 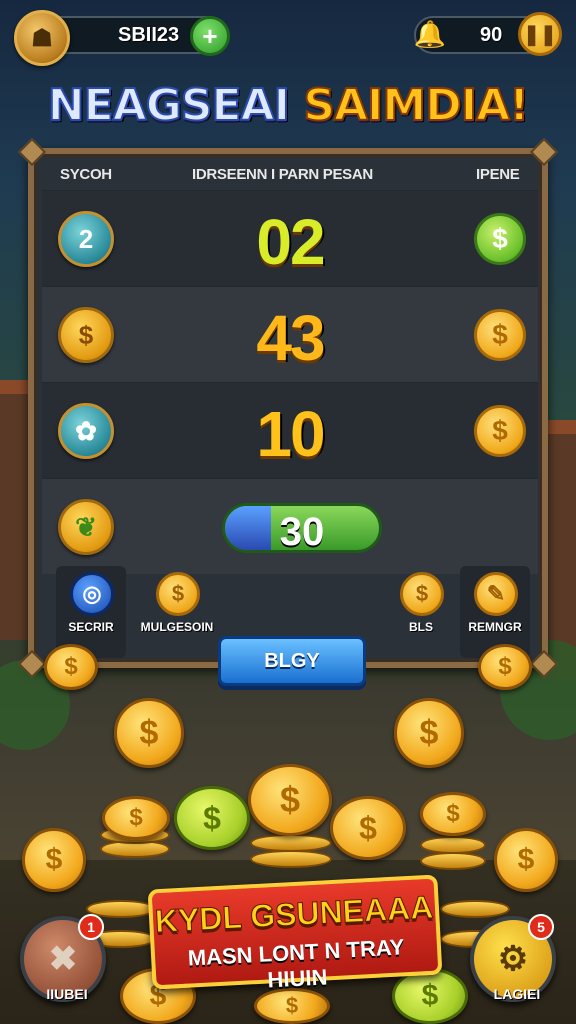 I want to click on progress-bar: 30, so click(x=302, y=528).